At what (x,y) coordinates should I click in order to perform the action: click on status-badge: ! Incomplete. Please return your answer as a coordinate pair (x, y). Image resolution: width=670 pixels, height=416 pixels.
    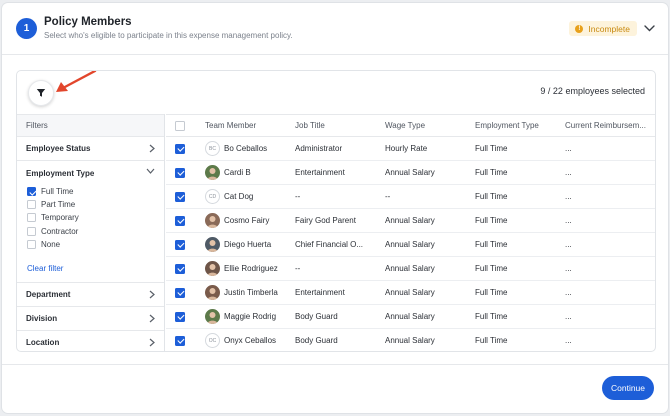
    Looking at the image, I should click on (603, 28).